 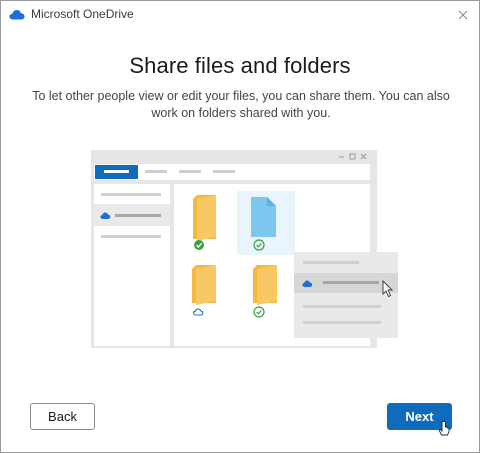 What do you see at coordinates (82, 14) in the screenshot?
I see `app-title: Microsoft OneDrive` at bounding box center [82, 14].